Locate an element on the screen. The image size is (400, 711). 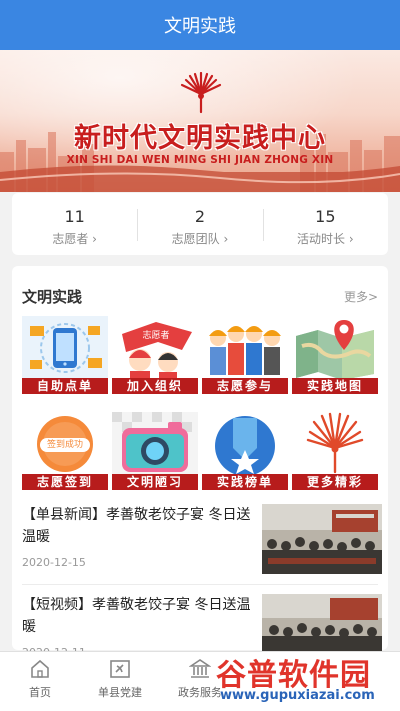
tile-practice-map: 实践地图 is located at coordinates (335, 355).